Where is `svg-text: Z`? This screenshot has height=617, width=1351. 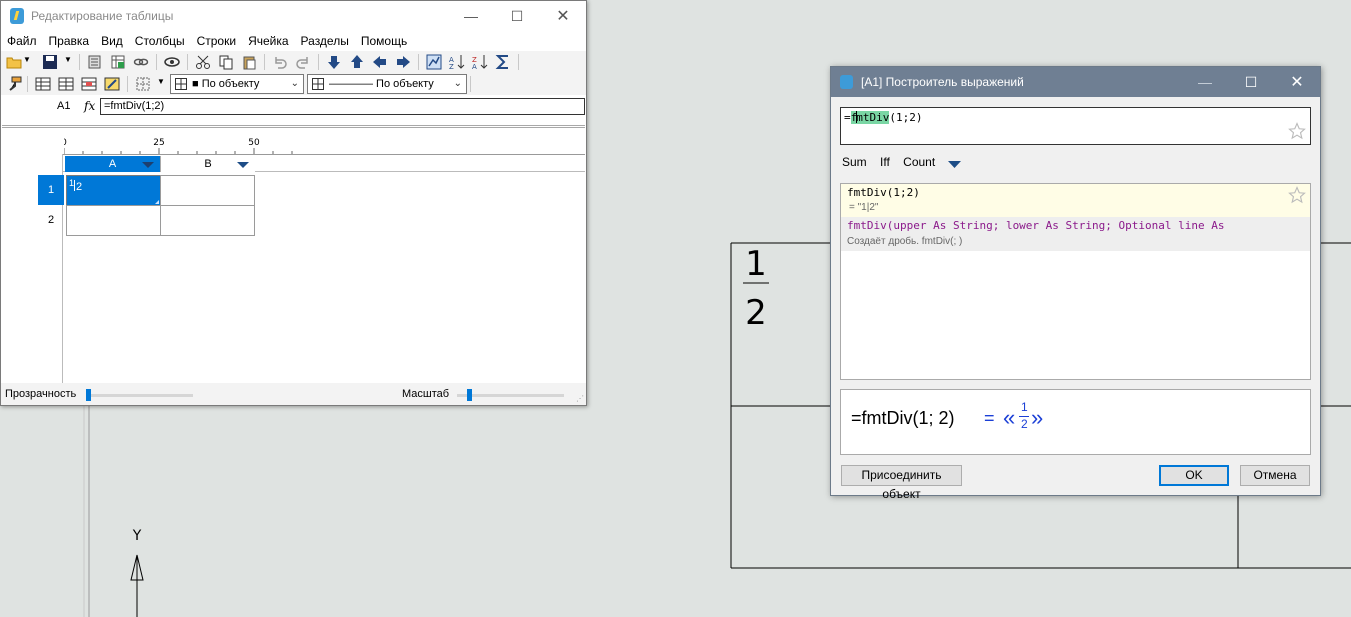 svg-text: Z is located at coordinates (451, 66).